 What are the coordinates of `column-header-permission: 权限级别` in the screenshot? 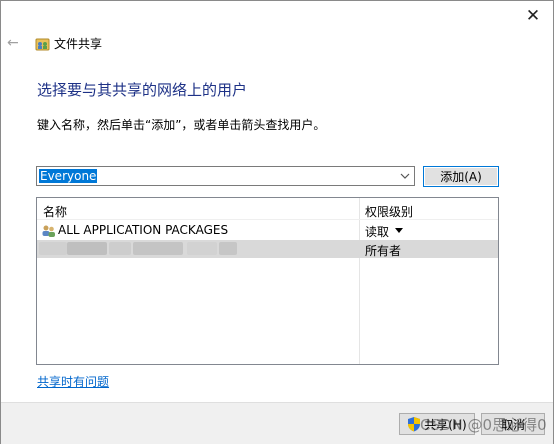 It's located at (389, 211).